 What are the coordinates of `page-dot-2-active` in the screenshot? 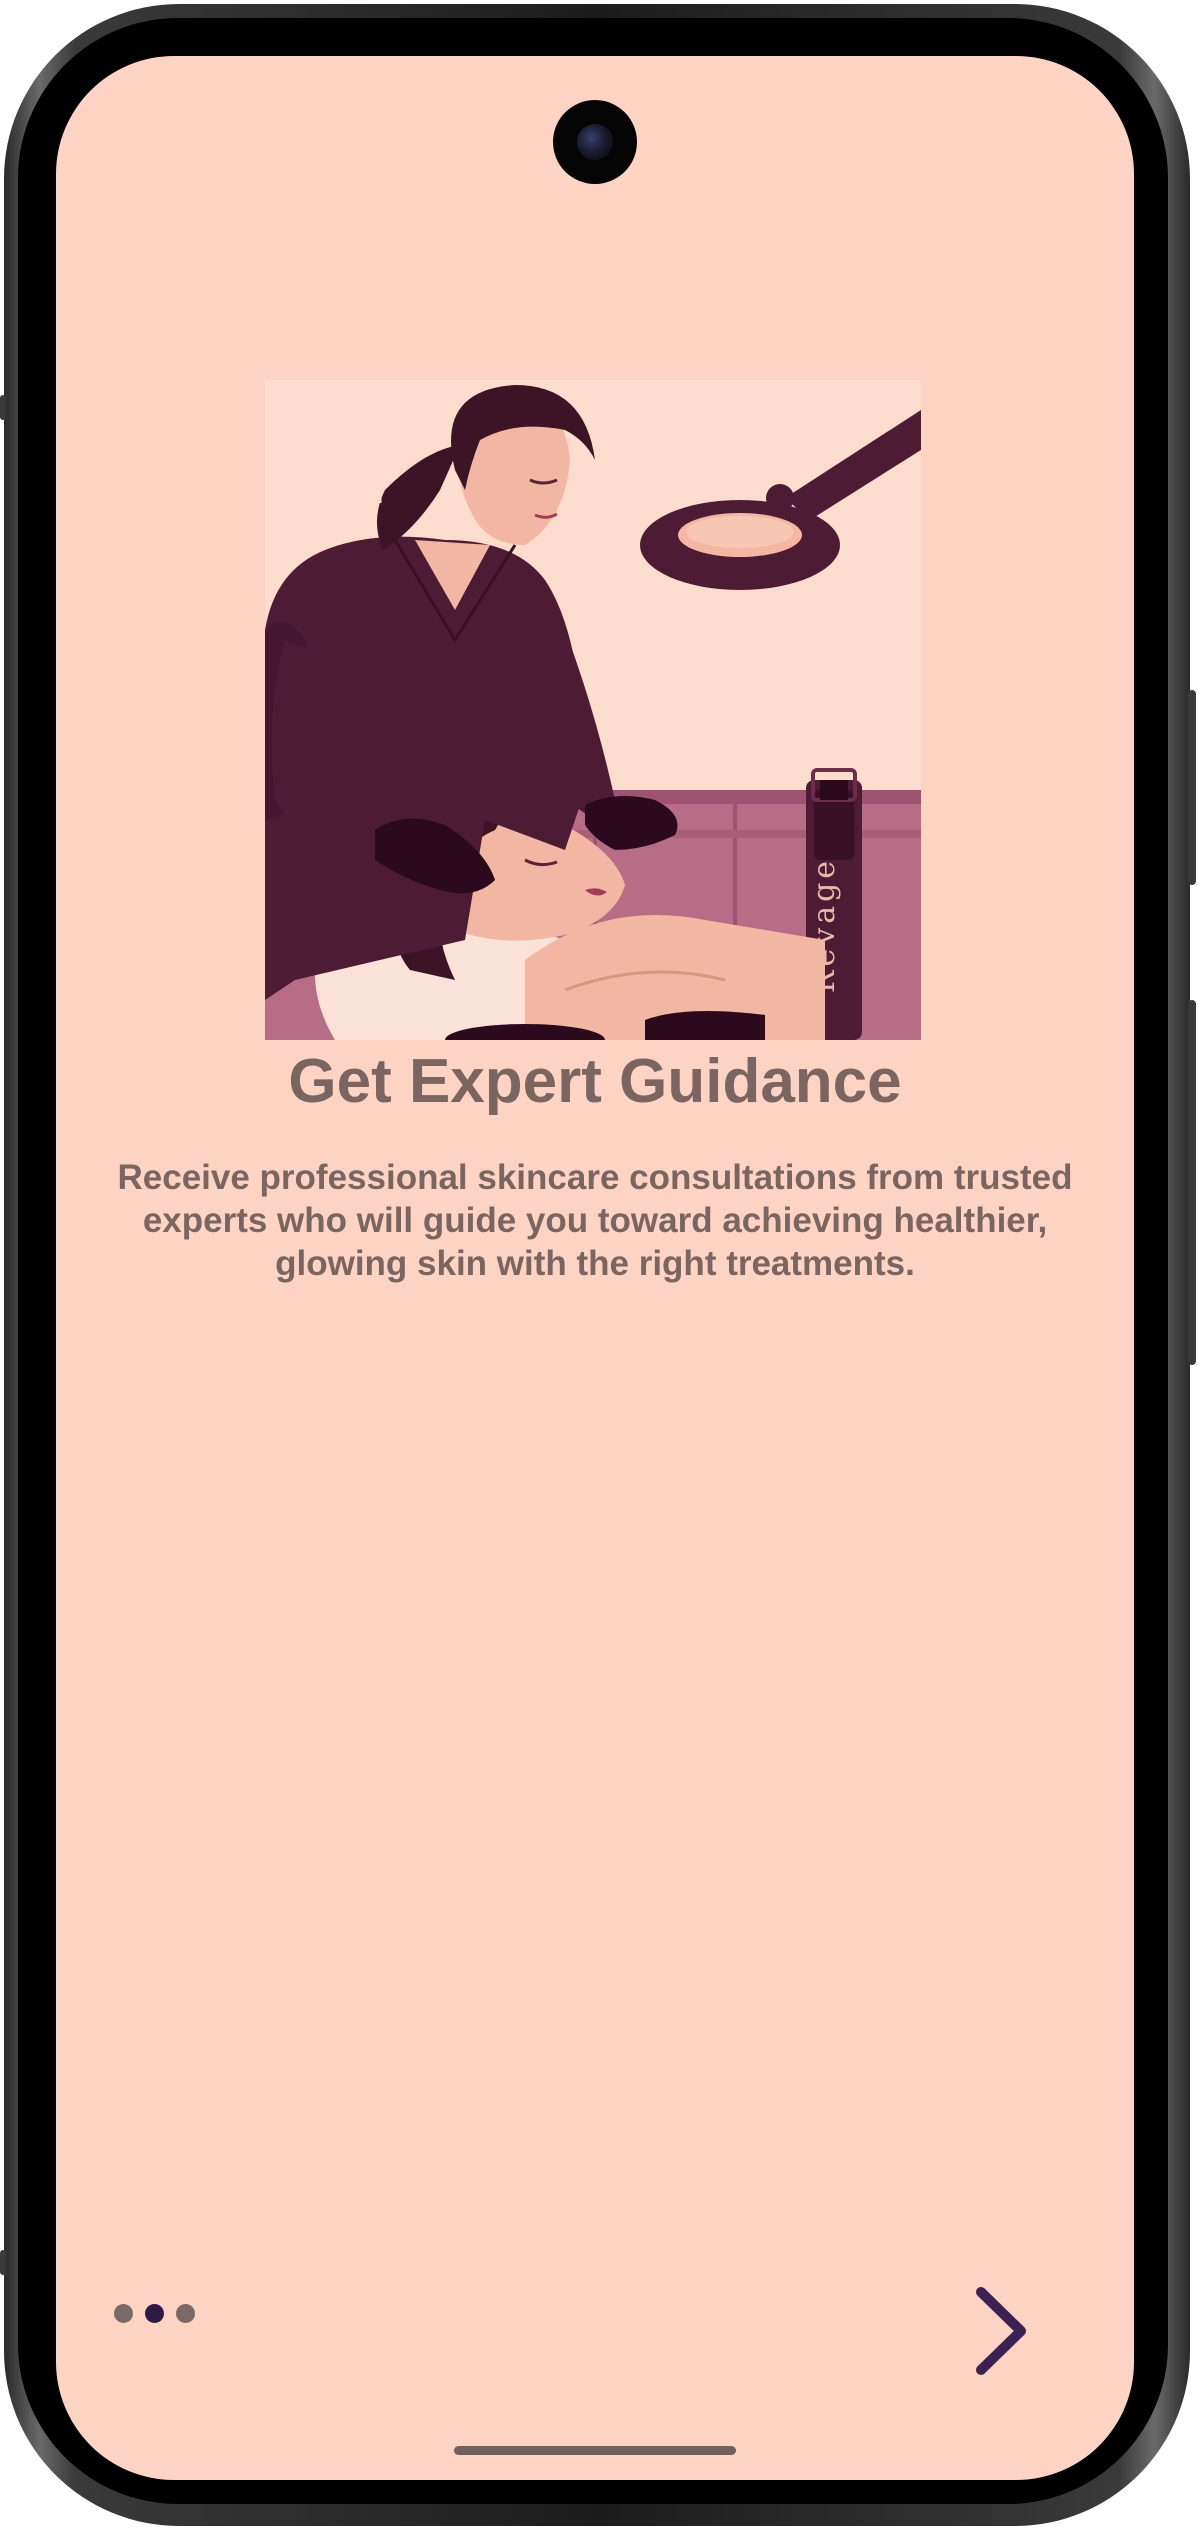 It's located at (154, 2313).